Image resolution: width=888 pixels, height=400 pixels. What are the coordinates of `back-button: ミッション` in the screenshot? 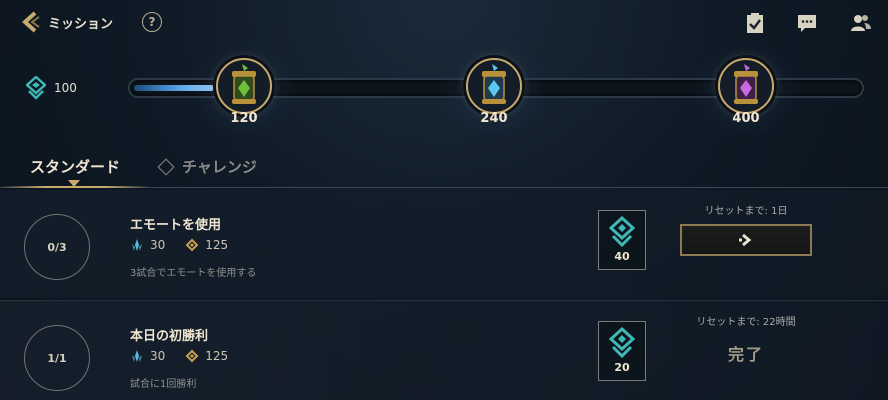 It's located at (66, 22).